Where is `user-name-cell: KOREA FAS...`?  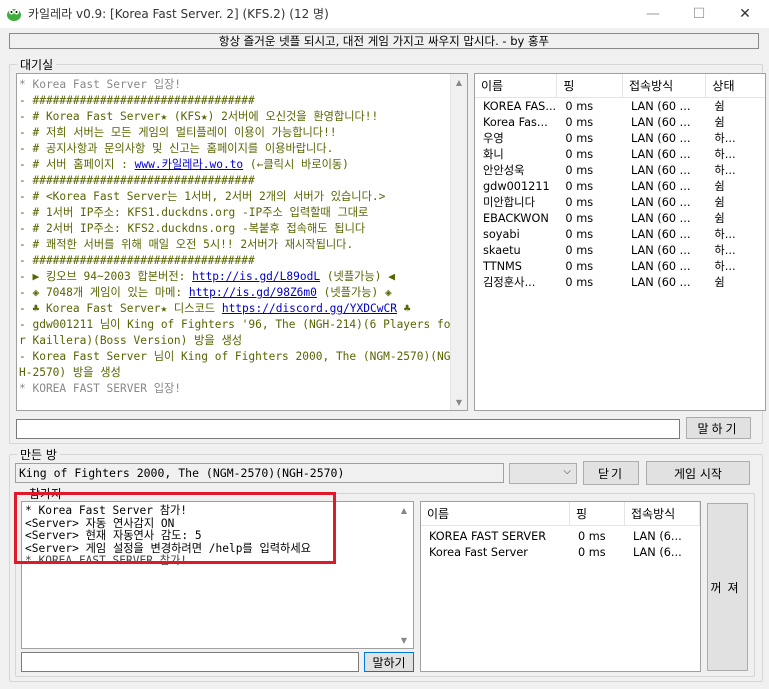
user-name-cell: KOREA FAS... is located at coordinates (520, 106).